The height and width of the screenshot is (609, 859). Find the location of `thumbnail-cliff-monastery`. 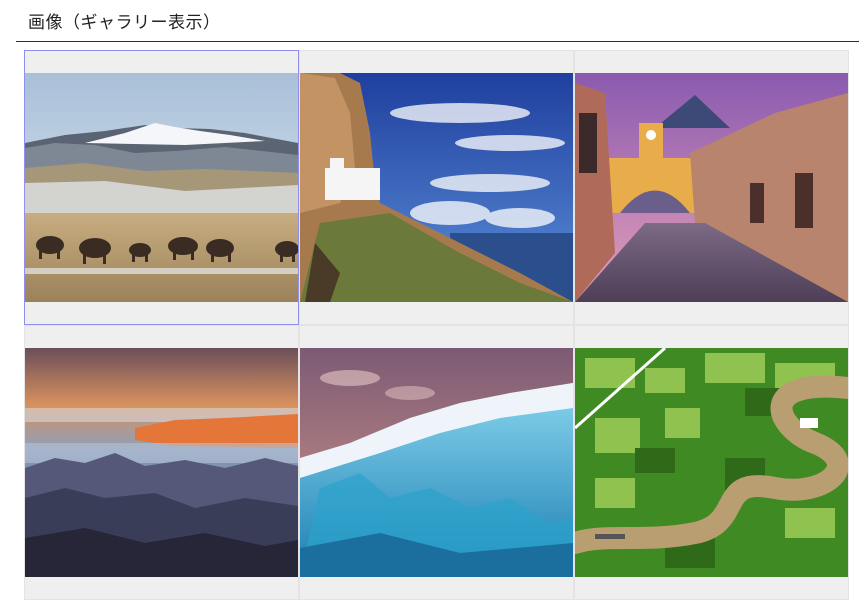

thumbnail-cliff-monastery is located at coordinates (436, 187).